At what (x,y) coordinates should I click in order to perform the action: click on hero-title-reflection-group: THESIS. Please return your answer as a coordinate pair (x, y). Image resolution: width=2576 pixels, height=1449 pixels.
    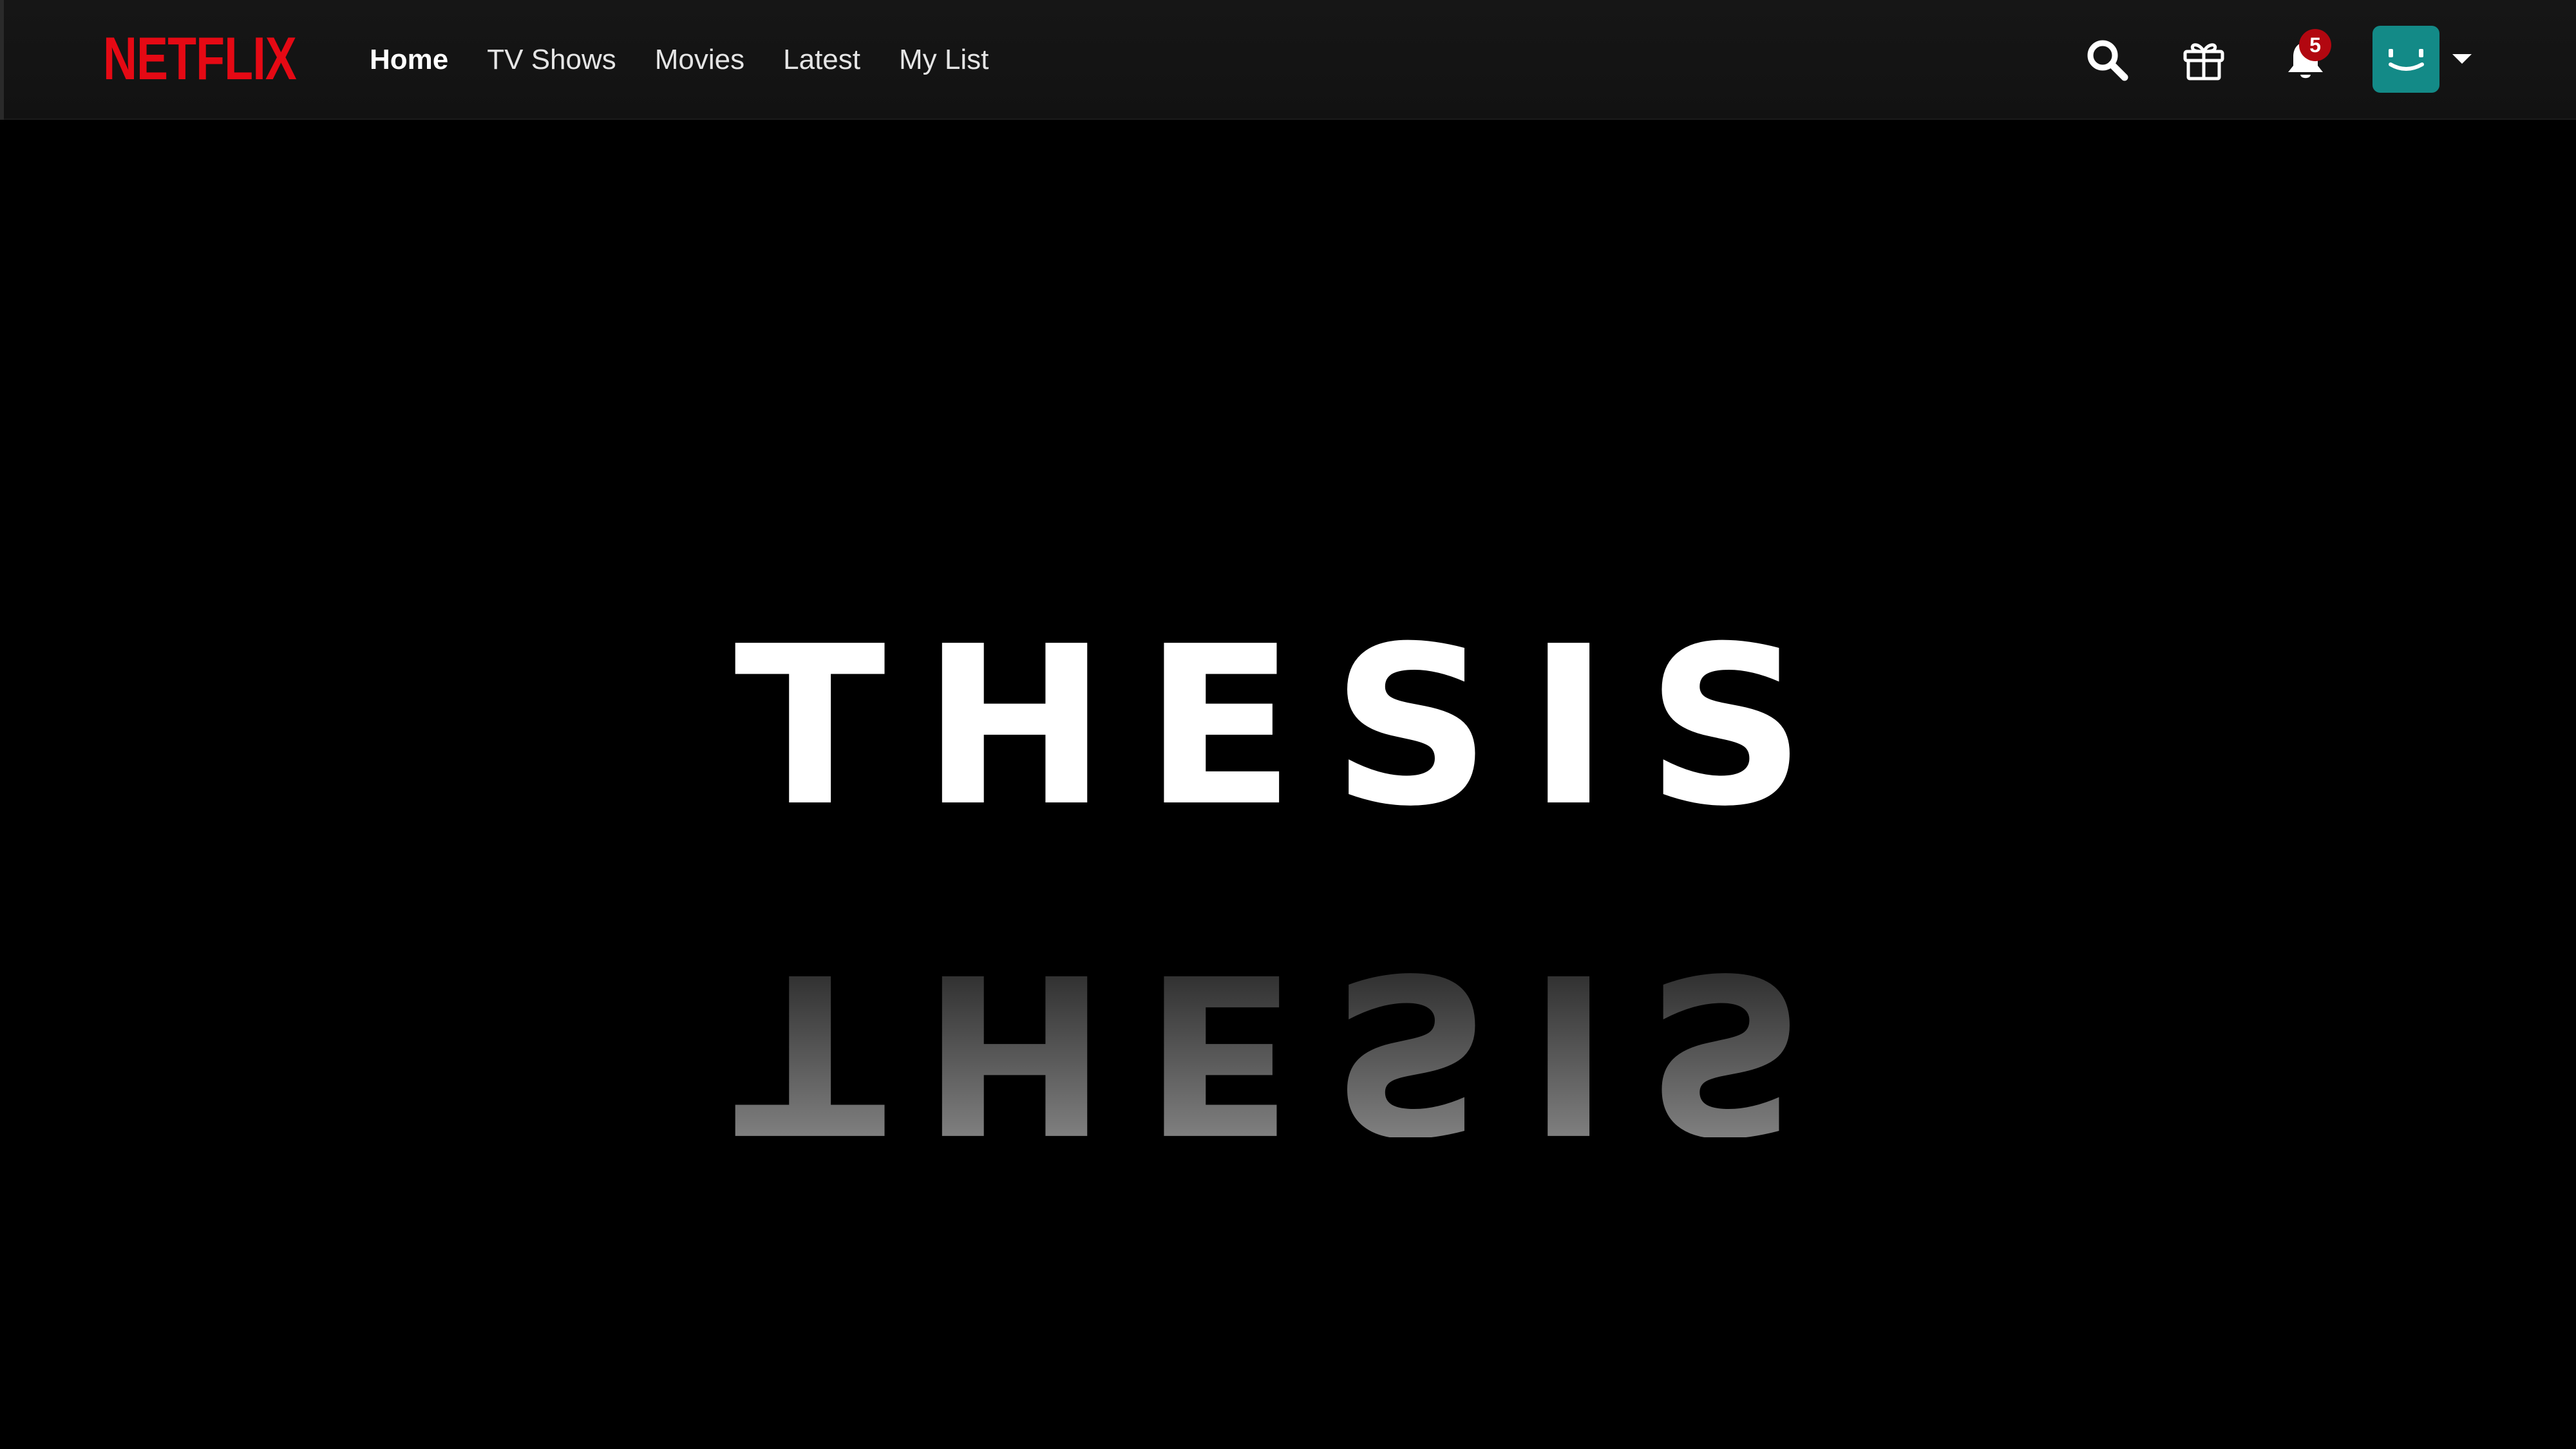
    Looking at the image, I should click on (1288, 1051).